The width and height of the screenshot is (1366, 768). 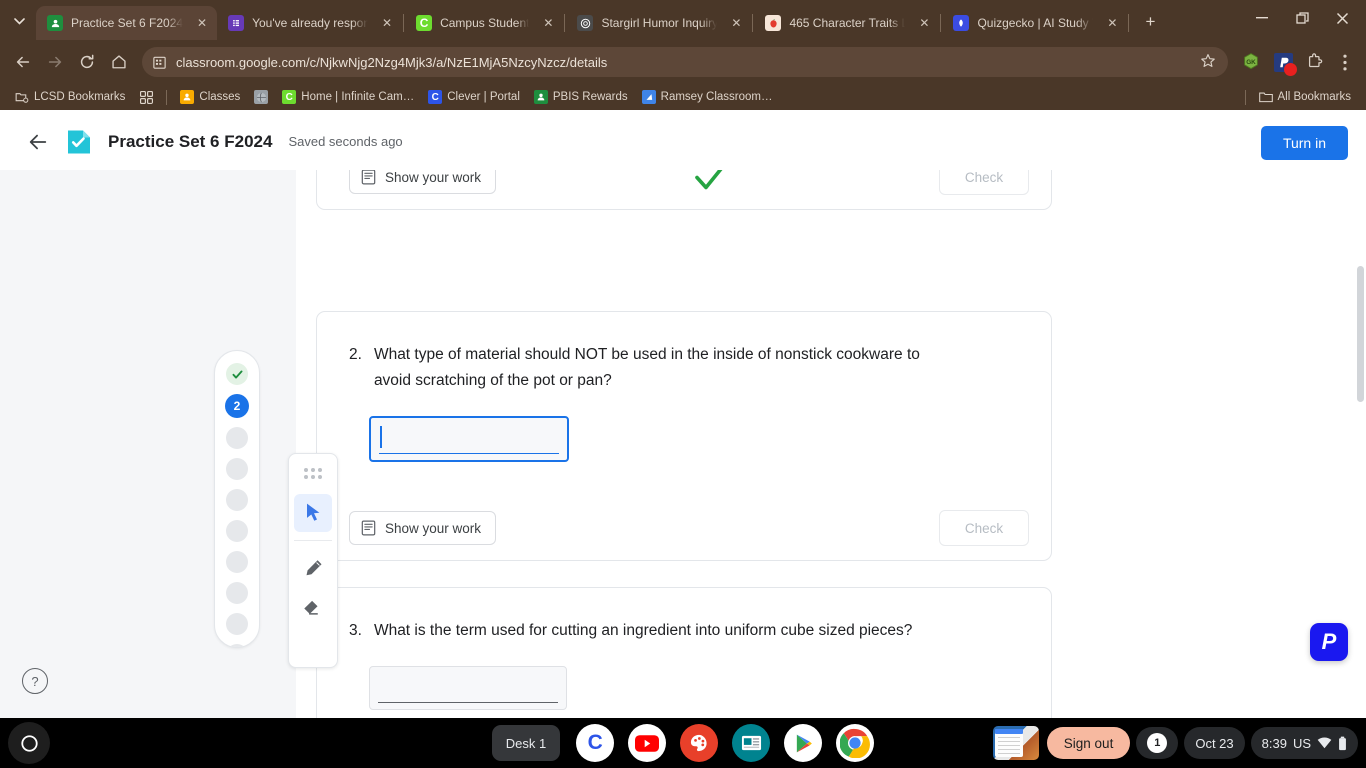 What do you see at coordinates (1034, 23) in the screenshot?
I see `browser-tab-6: Quizgecko | AI Study T ✕` at bounding box center [1034, 23].